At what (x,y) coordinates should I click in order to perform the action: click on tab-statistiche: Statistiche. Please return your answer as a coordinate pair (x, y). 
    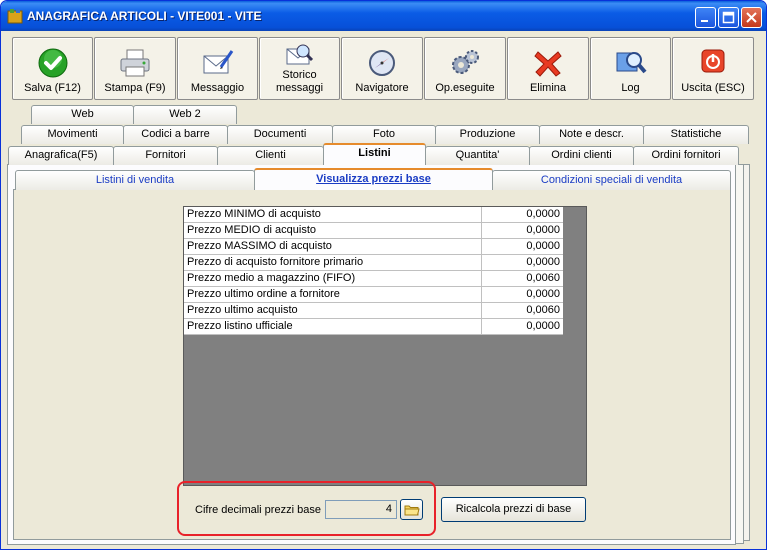
    Looking at the image, I should click on (696, 134).